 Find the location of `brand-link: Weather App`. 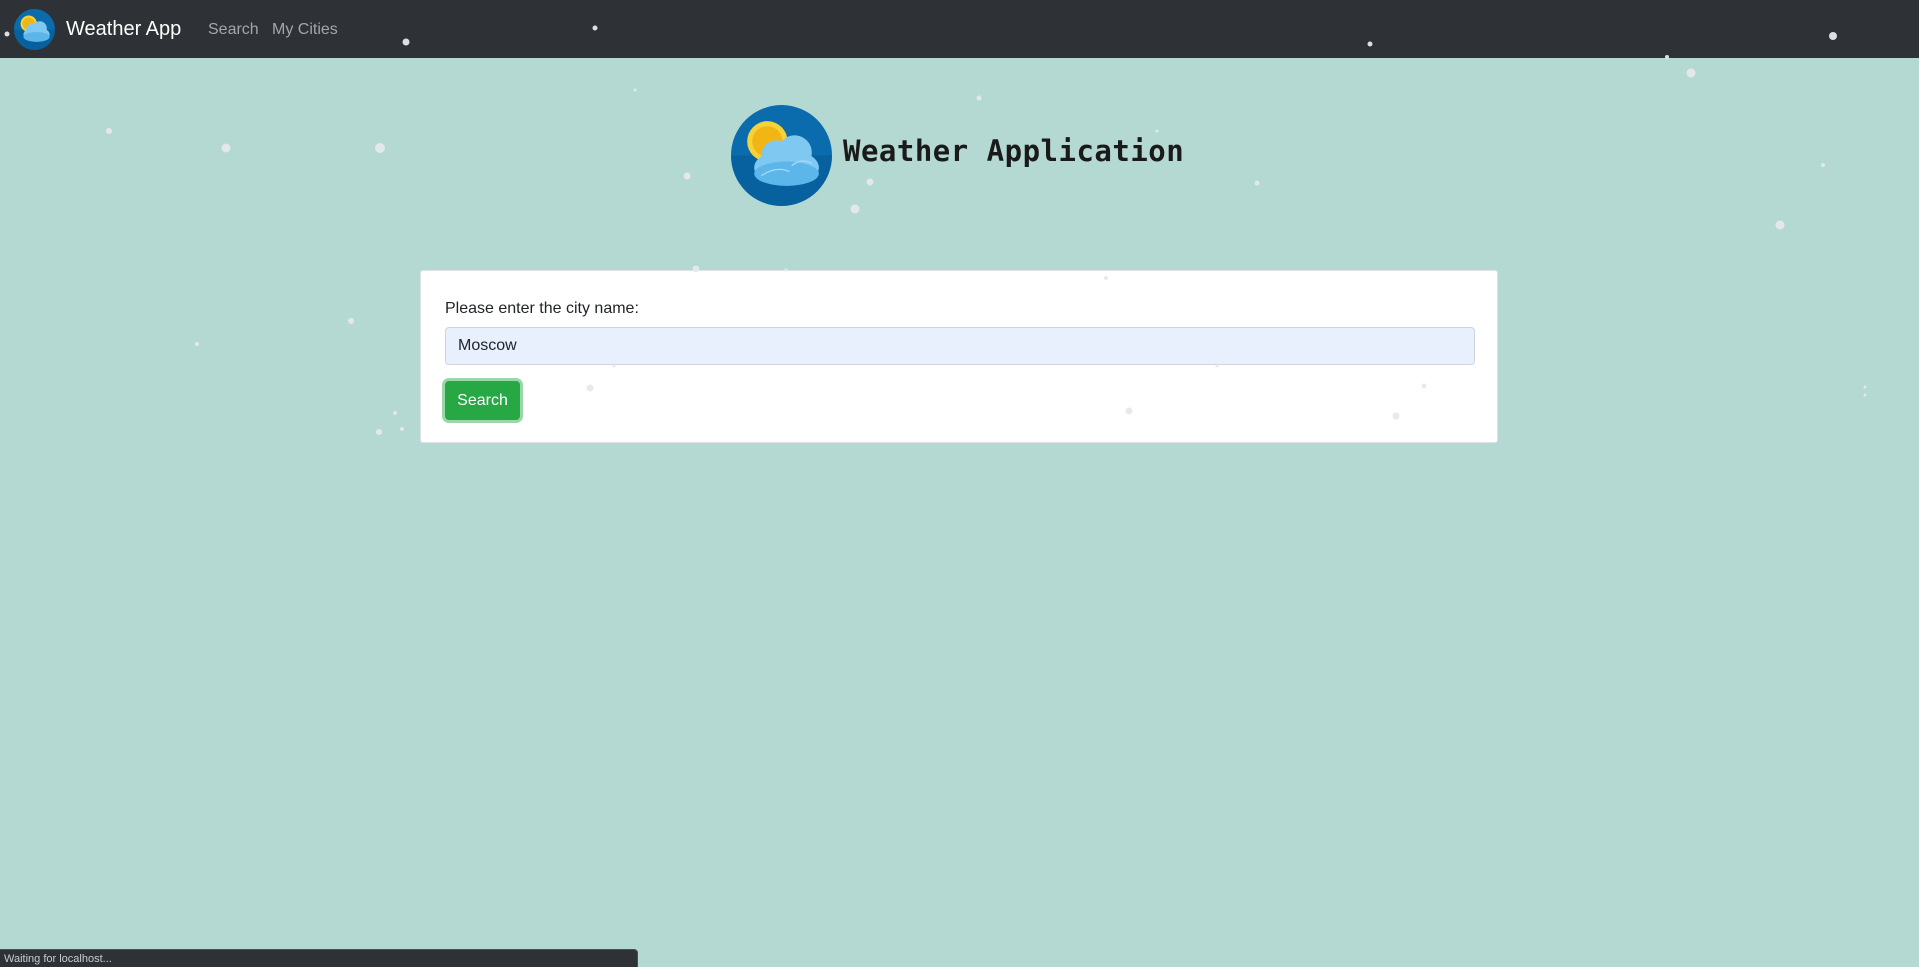

brand-link: Weather App is located at coordinates (123, 29).